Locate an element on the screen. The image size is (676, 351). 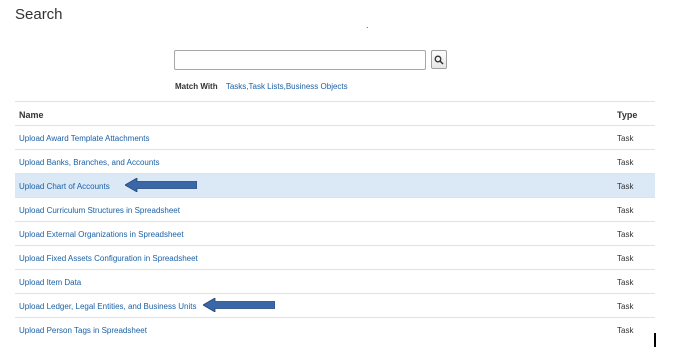
text-cursor is located at coordinates (655, 340).